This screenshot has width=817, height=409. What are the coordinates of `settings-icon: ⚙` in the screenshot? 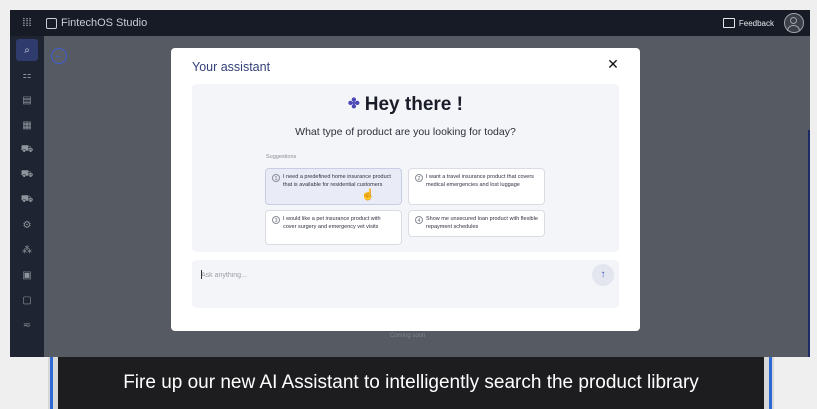 It's located at (27, 225).